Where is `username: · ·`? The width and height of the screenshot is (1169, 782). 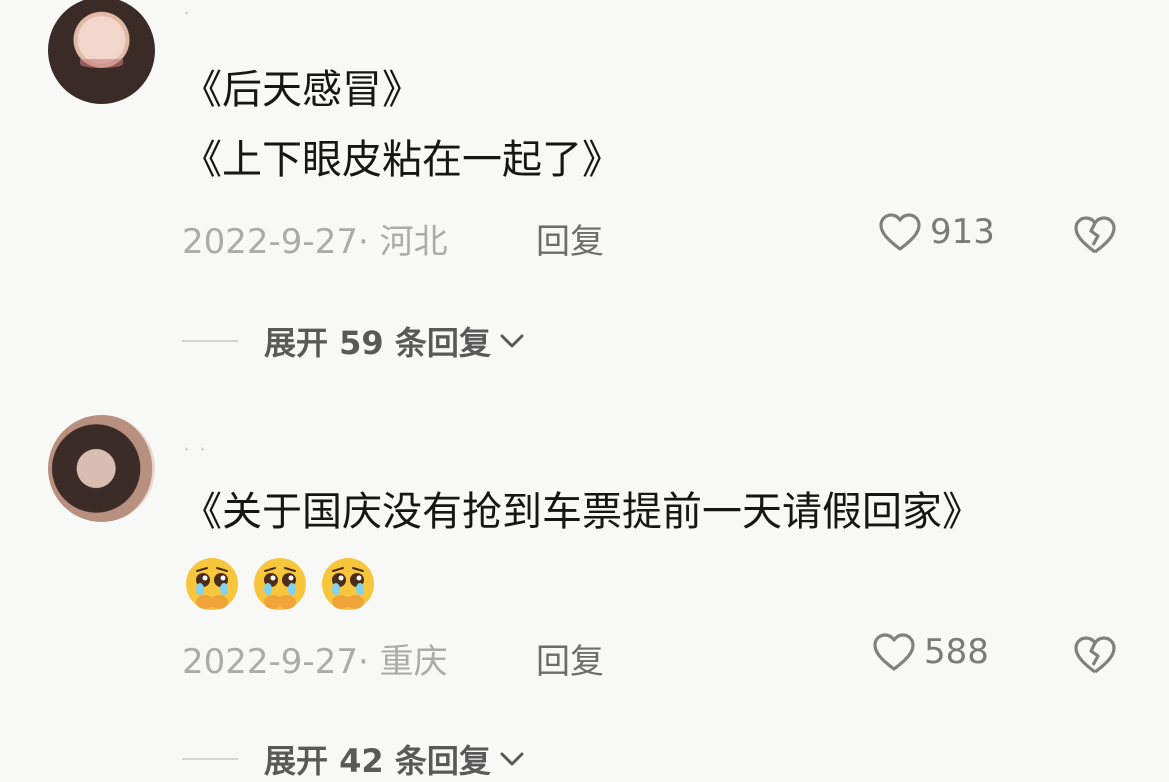
username: · · is located at coordinates (195, 450).